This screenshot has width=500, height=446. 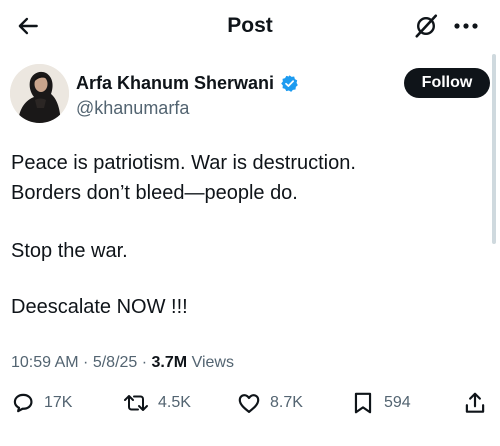 I want to click on like-button: 8.7K, so click(x=269, y=403).